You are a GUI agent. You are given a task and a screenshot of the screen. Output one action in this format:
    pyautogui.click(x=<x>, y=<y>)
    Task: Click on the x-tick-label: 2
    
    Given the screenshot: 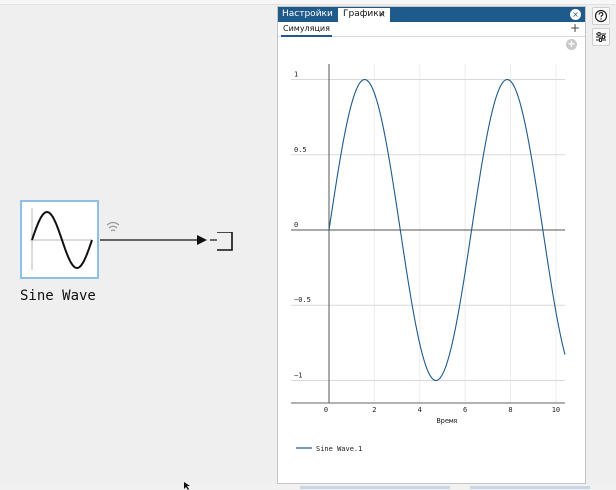 What is the action you would take?
    pyautogui.click(x=374, y=410)
    